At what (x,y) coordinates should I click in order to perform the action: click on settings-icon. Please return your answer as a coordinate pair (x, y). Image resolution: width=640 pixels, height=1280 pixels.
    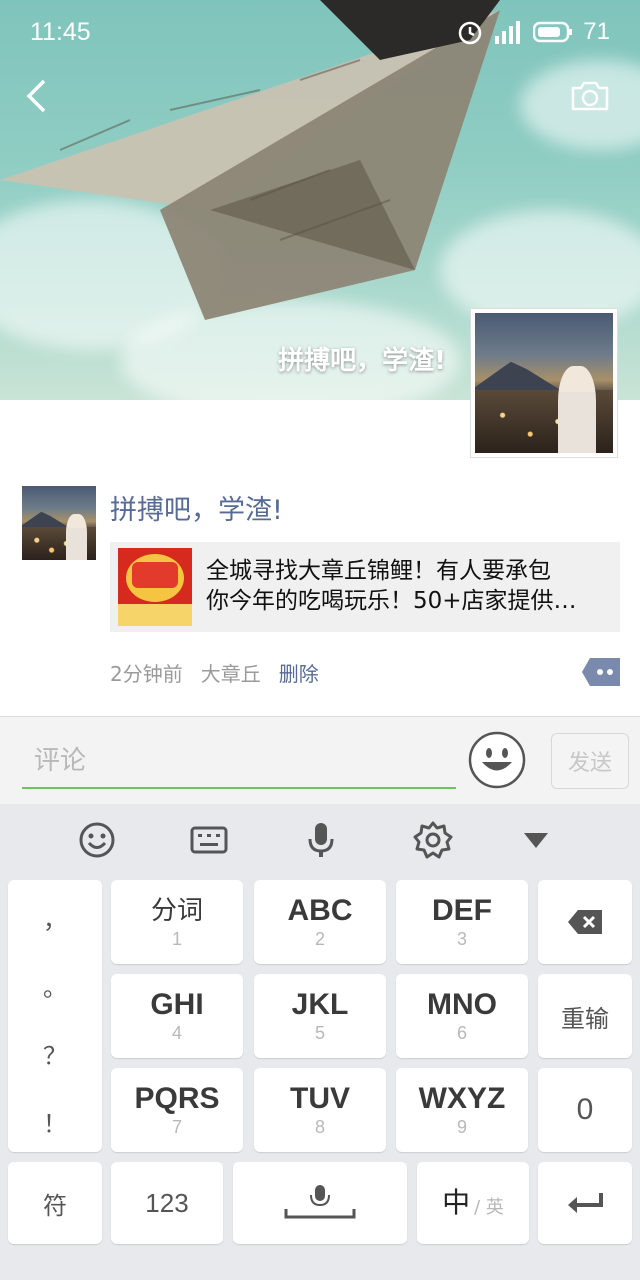
    Looking at the image, I should click on (433, 840).